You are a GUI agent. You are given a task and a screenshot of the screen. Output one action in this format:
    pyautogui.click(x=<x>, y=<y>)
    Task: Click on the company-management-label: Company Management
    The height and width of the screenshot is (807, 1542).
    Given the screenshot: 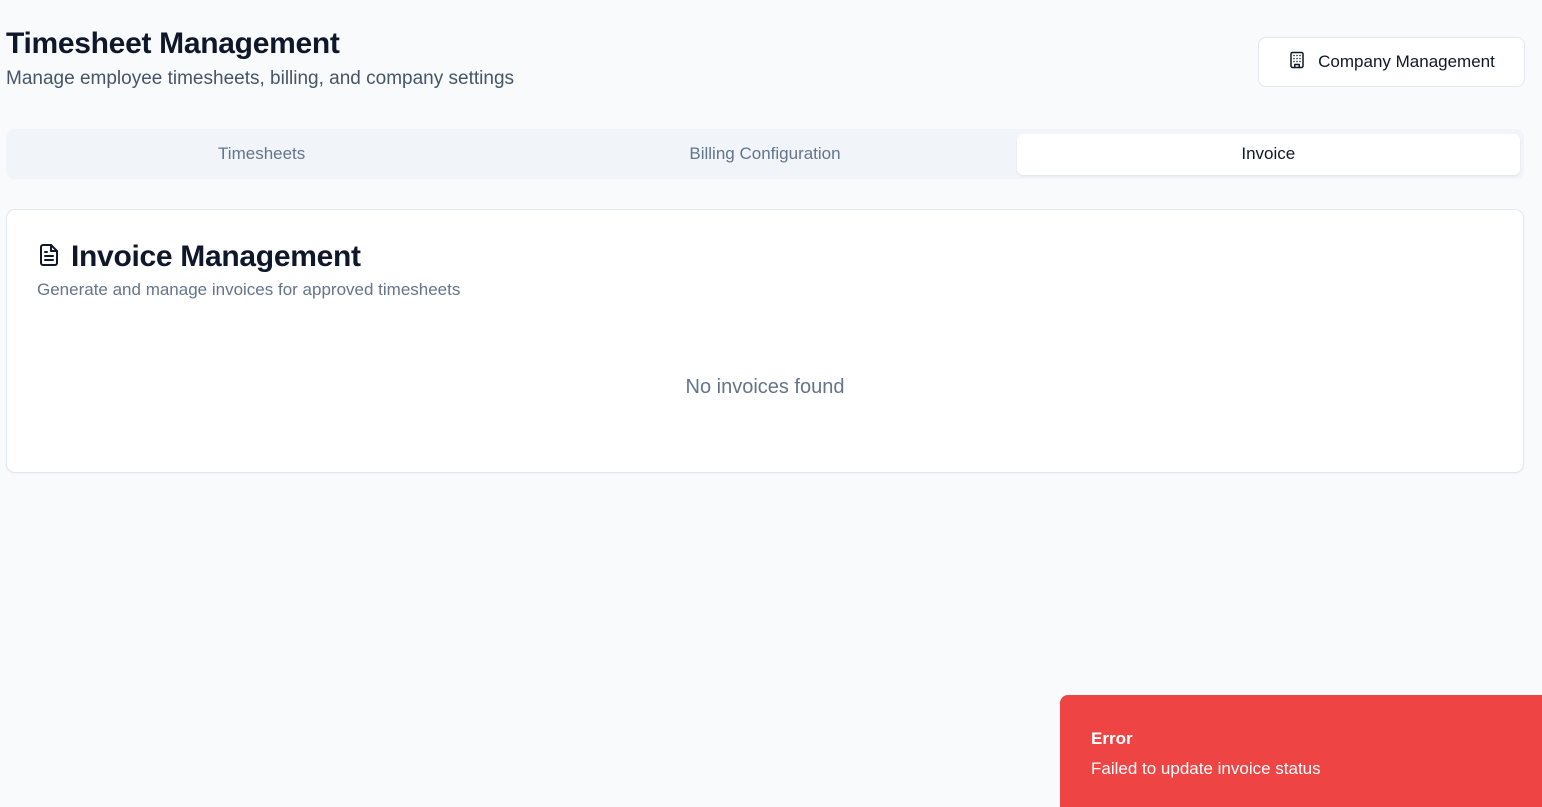 What is the action you would take?
    pyautogui.click(x=1406, y=61)
    